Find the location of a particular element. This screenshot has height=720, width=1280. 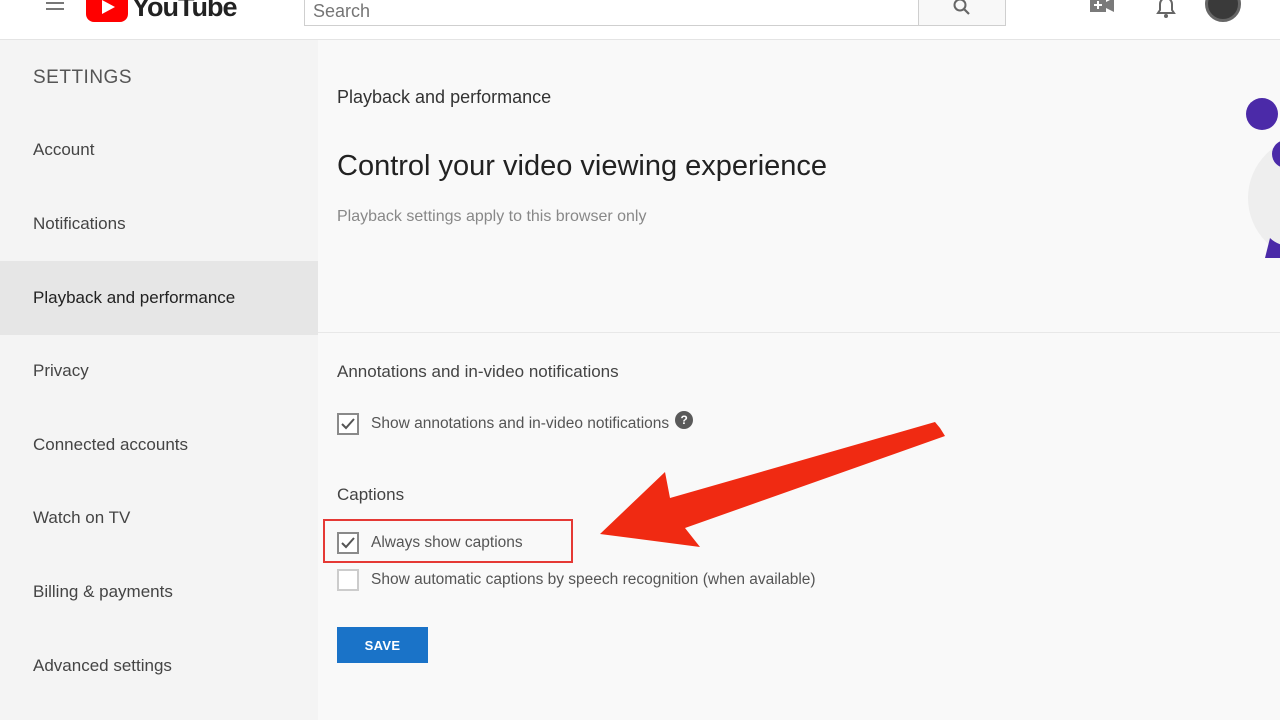

decorative-illustration is located at coordinates (1263, 178).